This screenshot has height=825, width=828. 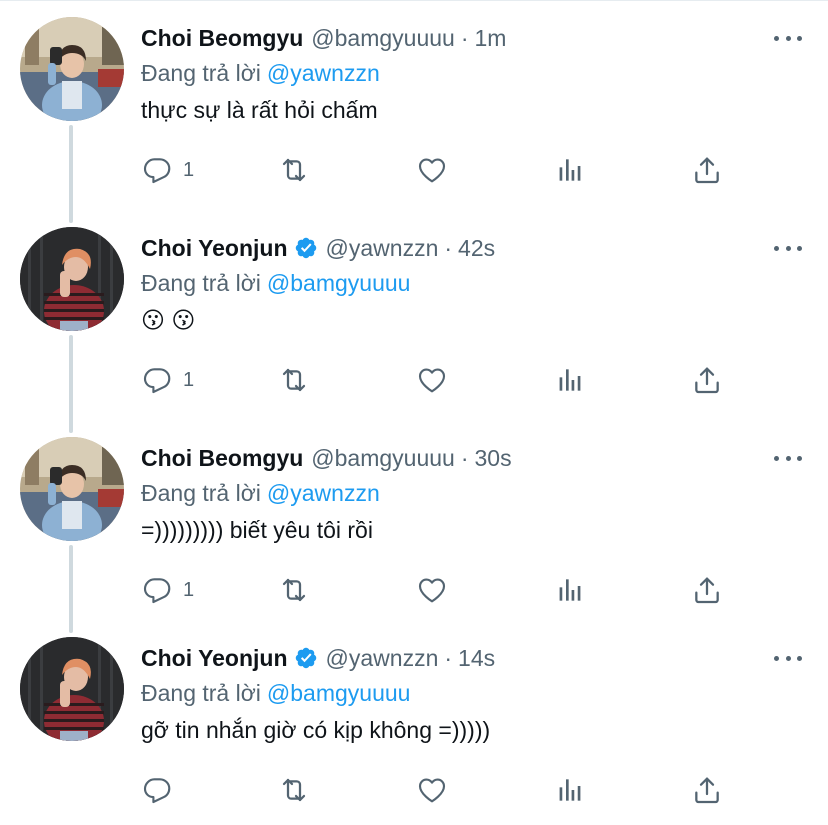 I want to click on tweet-text: thực sự là rất hỏi chấm, so click(x=259, y=110).